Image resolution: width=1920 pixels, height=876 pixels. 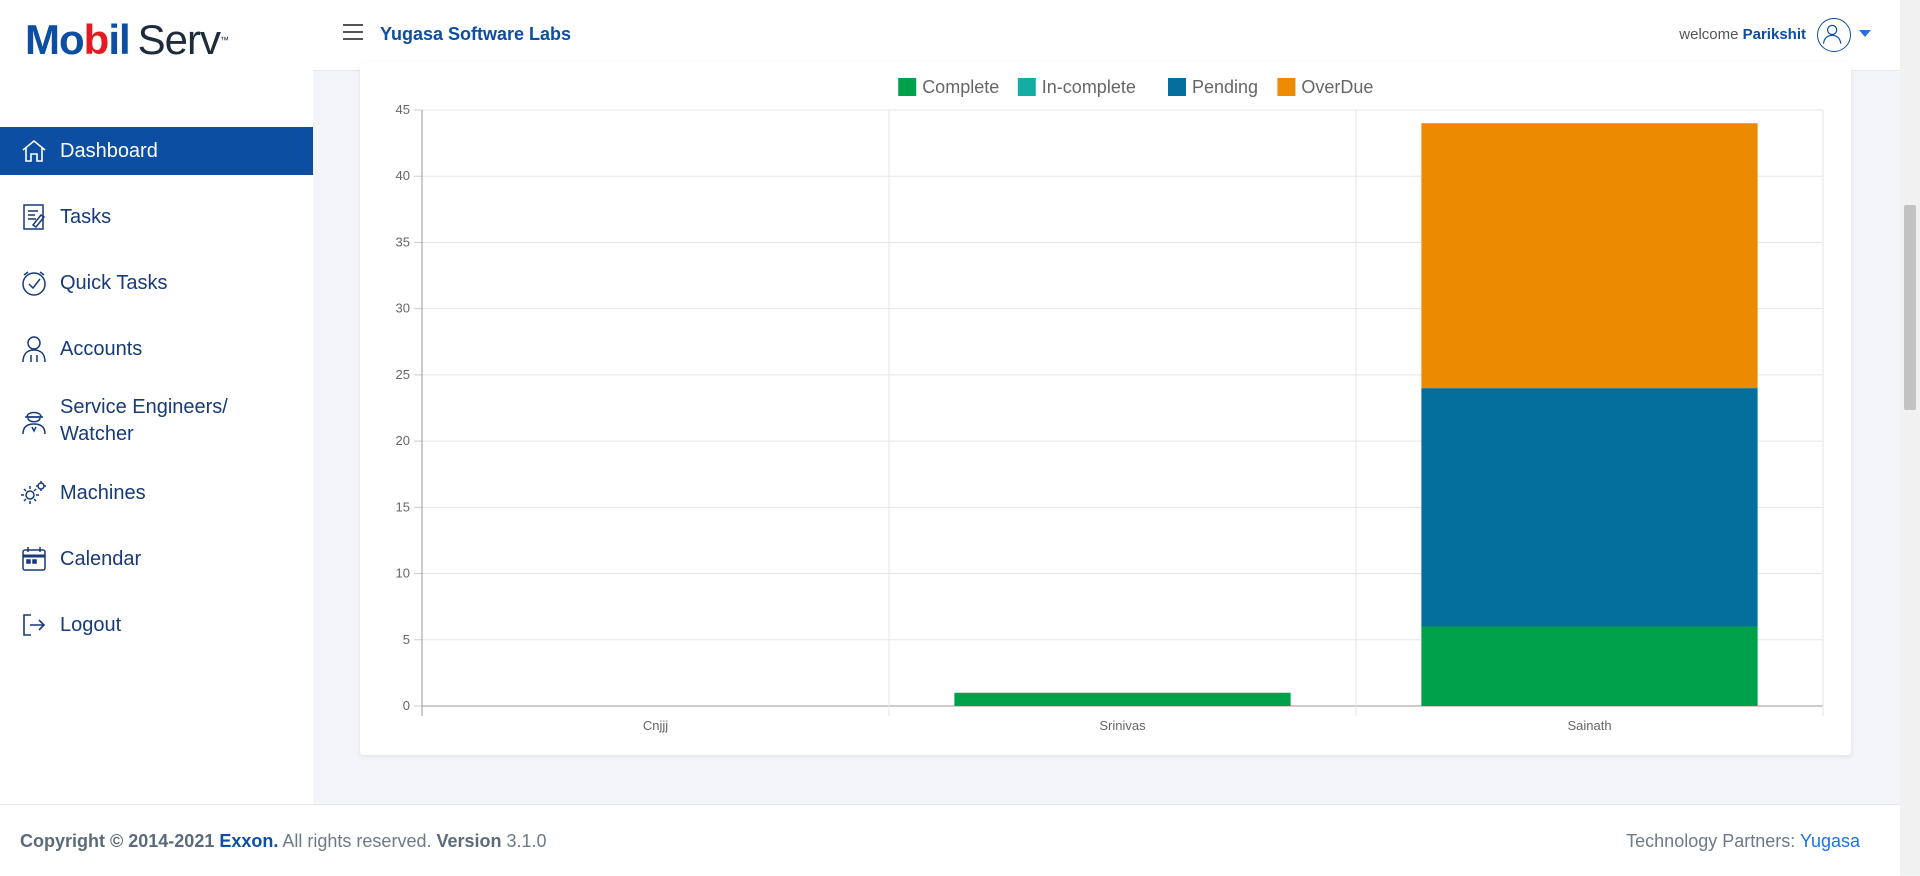 What do you see at coordinates (1589, 507) in the screenshot?
I see `bar-segment-pending` at bounding box center [1589, 507].